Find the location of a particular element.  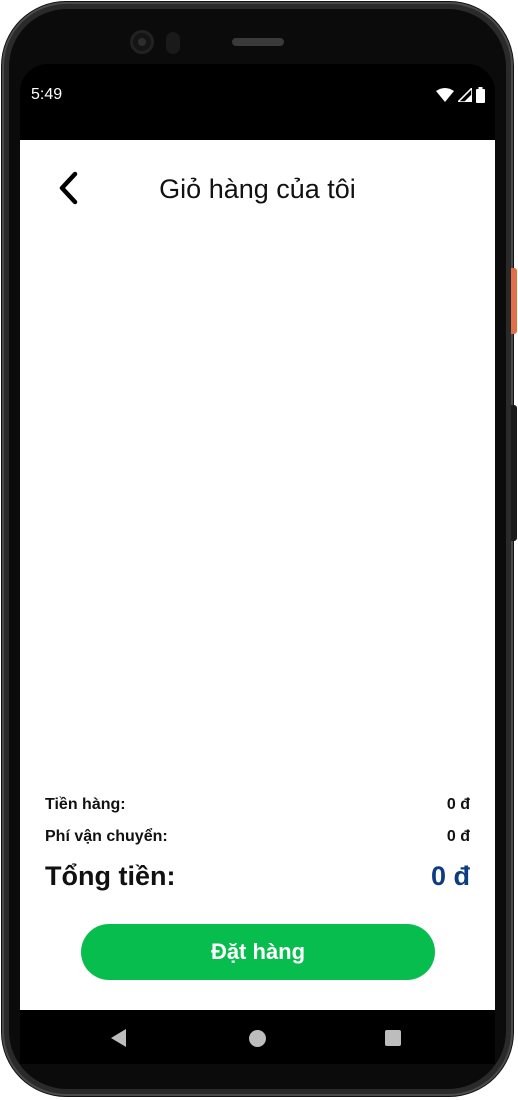

total-label: Tổng tiền: is located at coordinates (110, 875).